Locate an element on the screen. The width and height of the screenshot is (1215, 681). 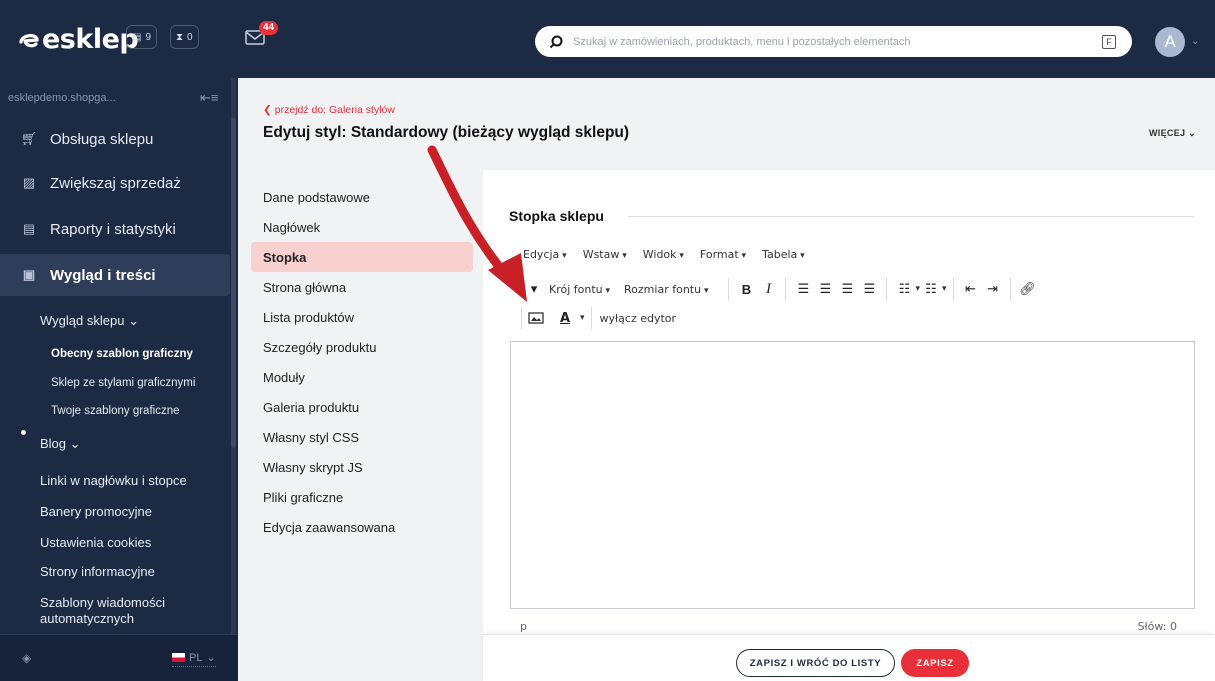
align-center-icon: ☰ is located at coordinates (825, 289).